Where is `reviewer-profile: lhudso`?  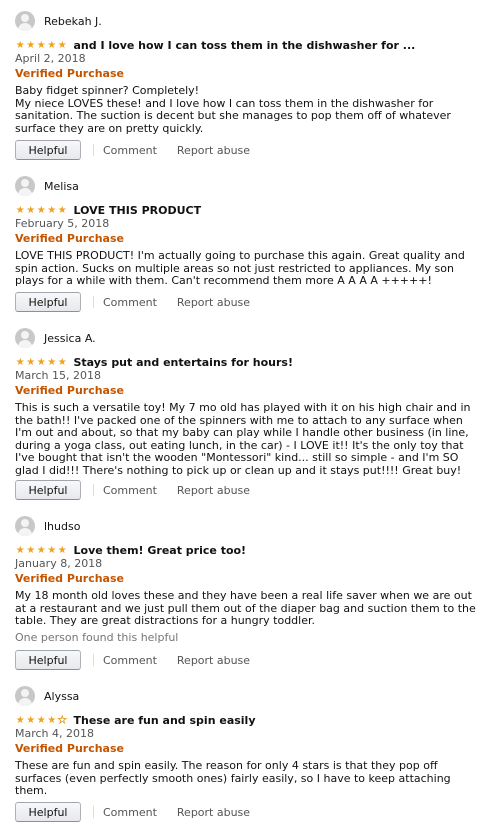 reviewer-profile: lhudso is located at coordinates (47, 526).